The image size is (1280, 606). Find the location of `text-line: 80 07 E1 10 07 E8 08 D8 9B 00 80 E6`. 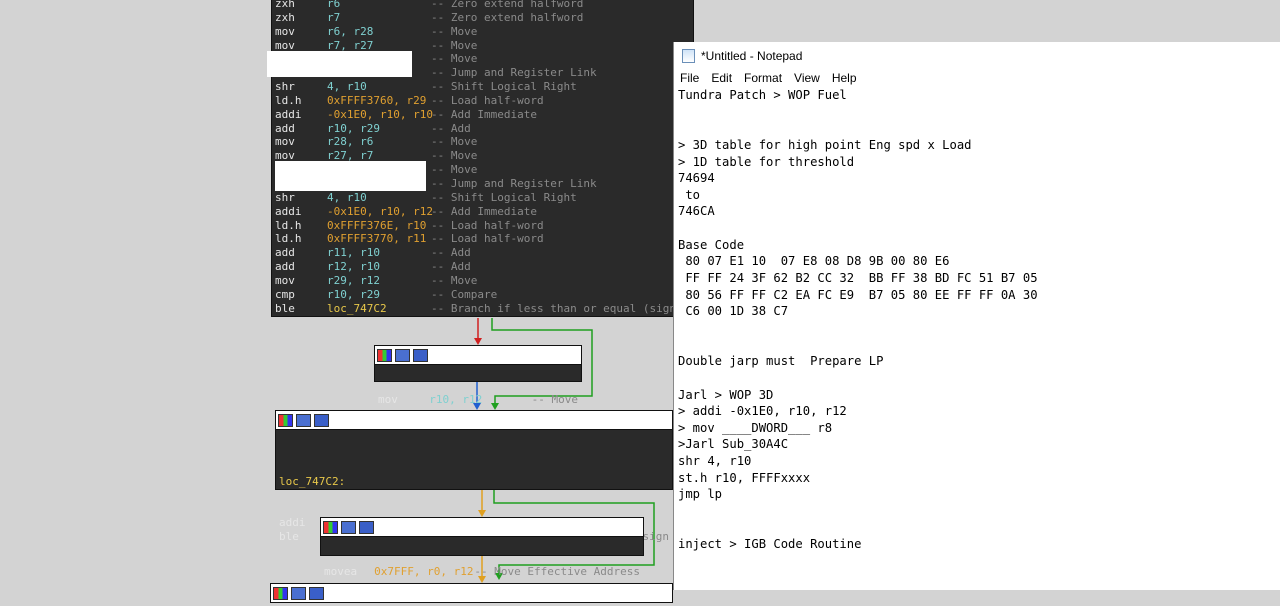

text-line: 80 07 E1 10 07 E8 08 D8 9B 00 80 E6 is located at coordinates (814, 261).